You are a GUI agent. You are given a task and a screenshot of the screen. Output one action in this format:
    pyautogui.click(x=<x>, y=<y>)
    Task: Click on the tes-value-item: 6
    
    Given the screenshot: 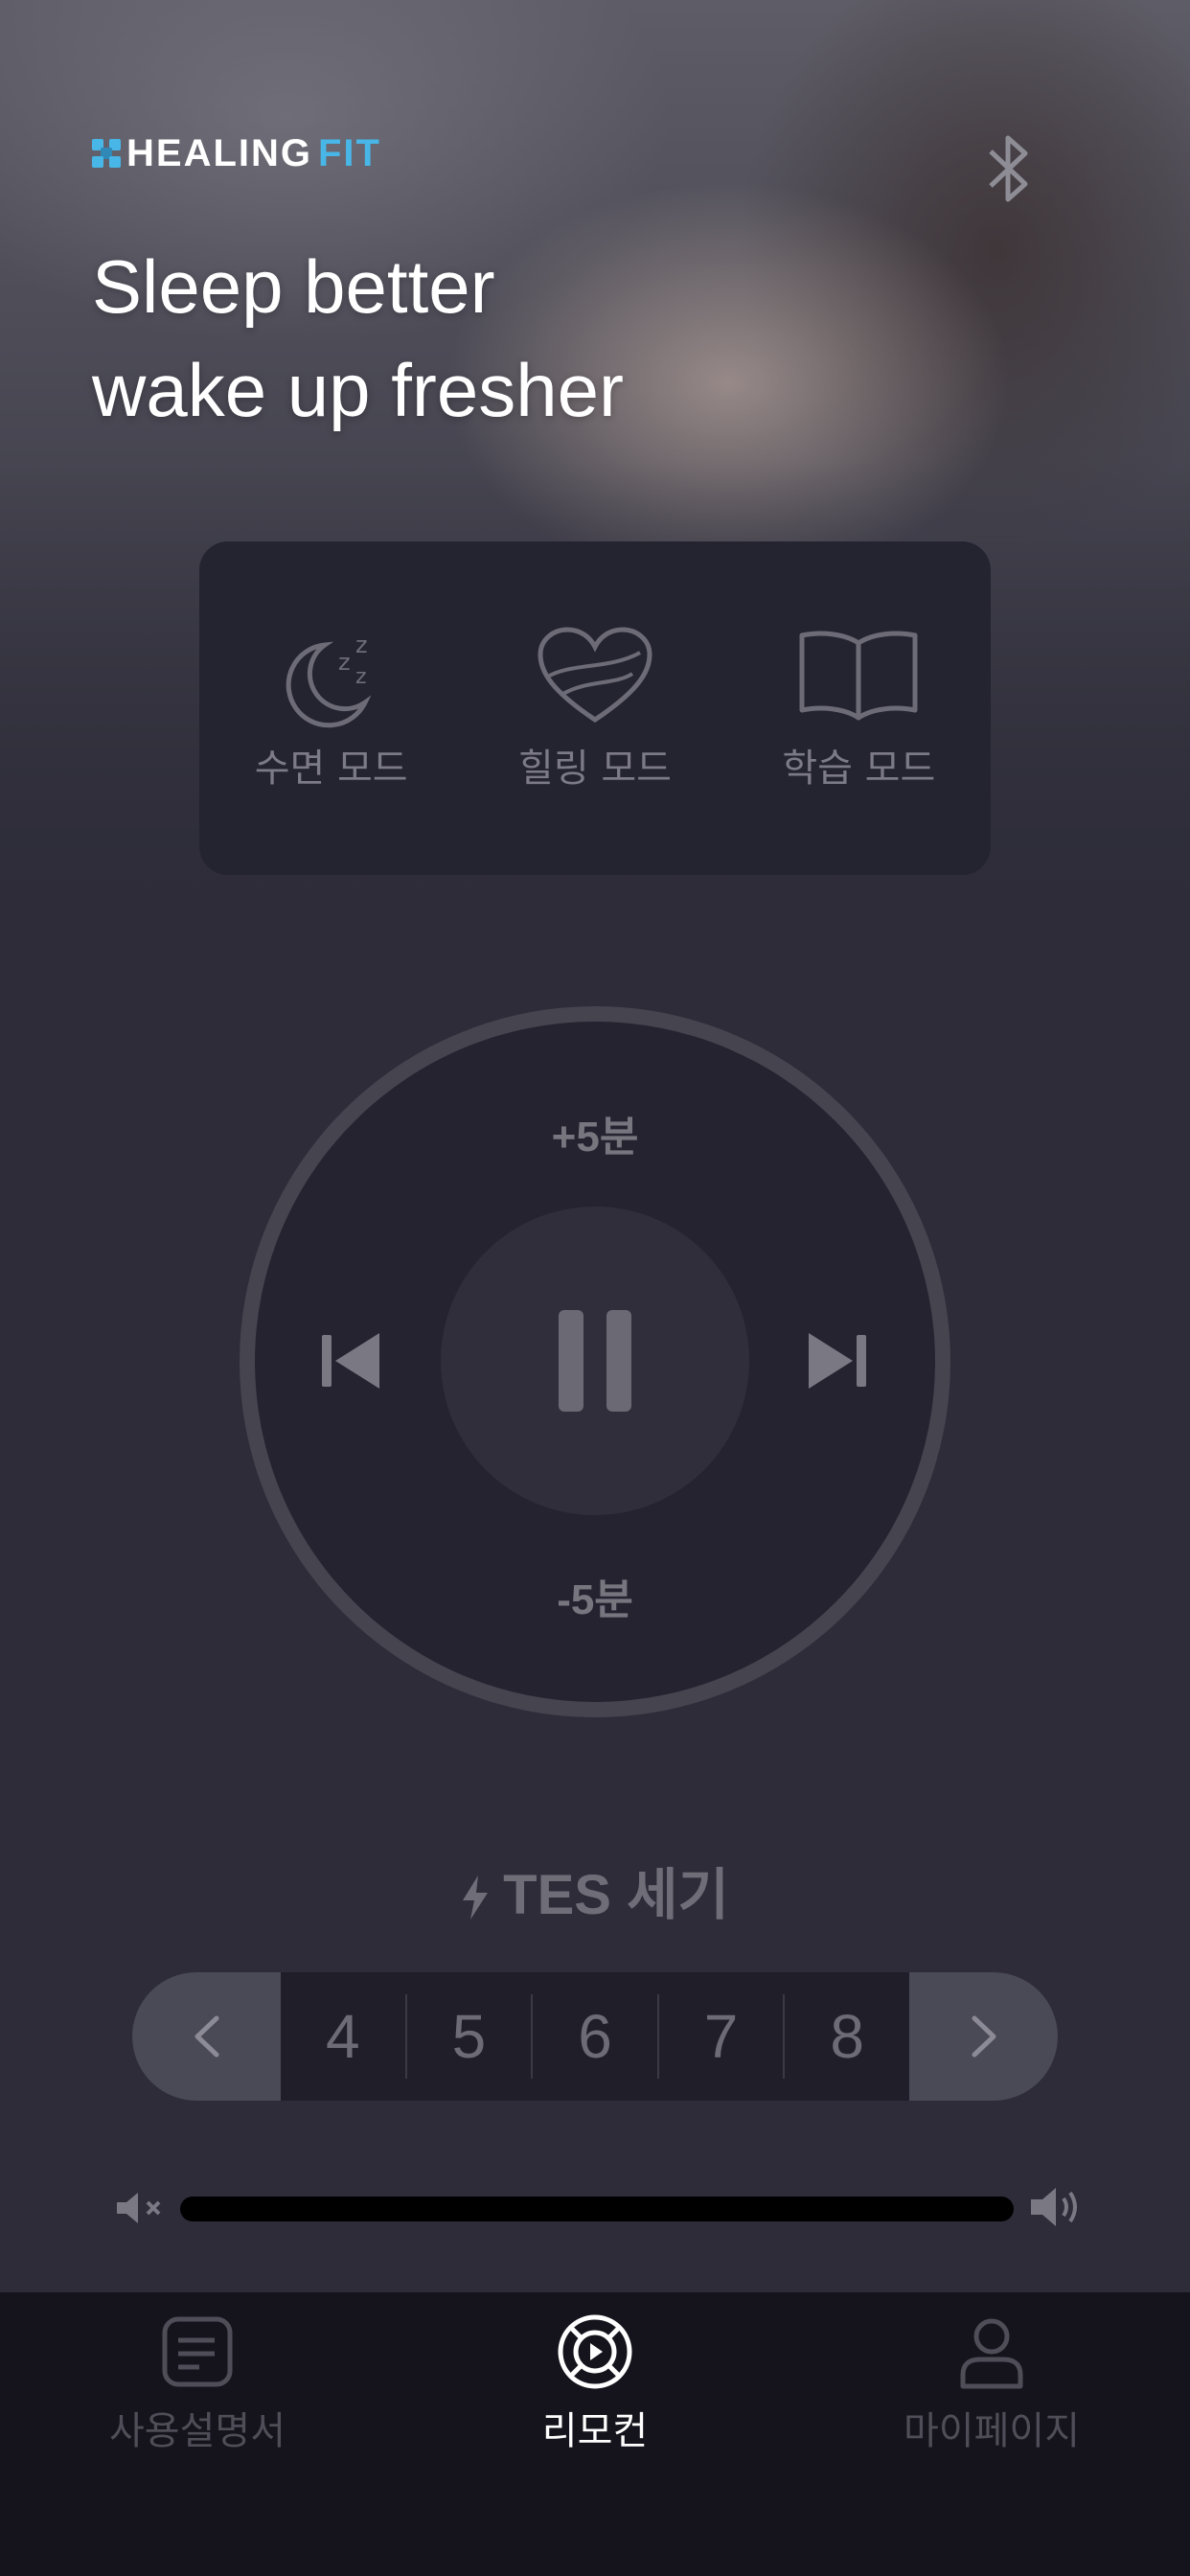 What is the action you would take?
    pyautogui.click(x=596, y=2036)
    